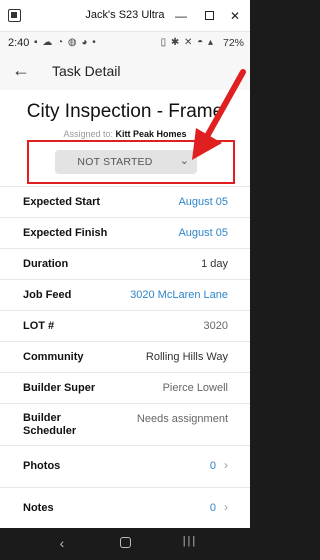 This screenshot has width=320, height=560. I want to click on row-expected-finish: Expected Finish August 05, so click(125, 232).